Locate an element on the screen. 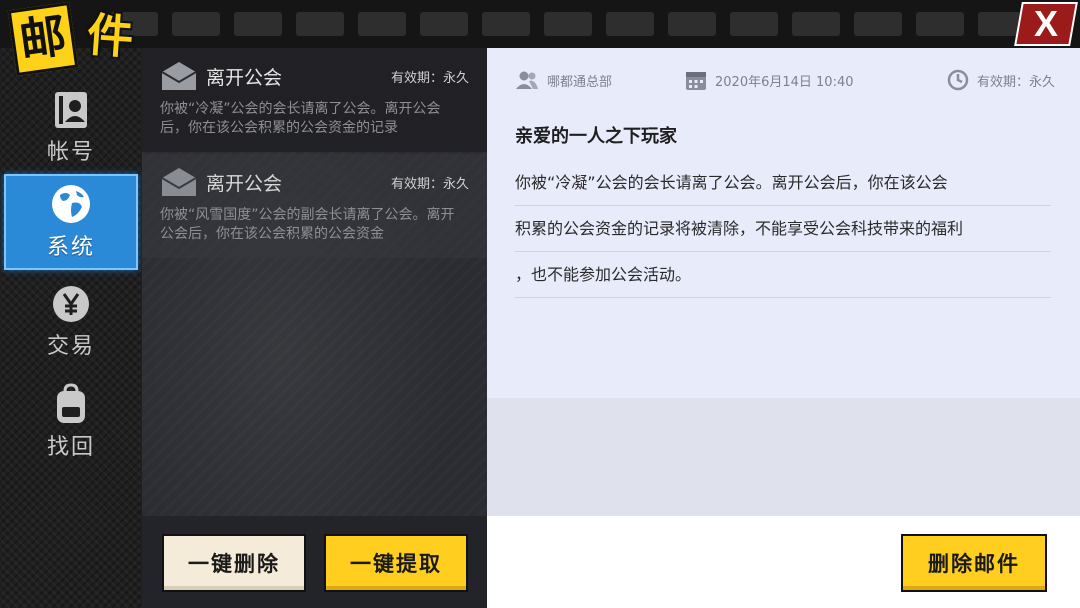 The height and width of the screenshot is (608, 1080). contact-card-icon is located at coordinates (71, 110).